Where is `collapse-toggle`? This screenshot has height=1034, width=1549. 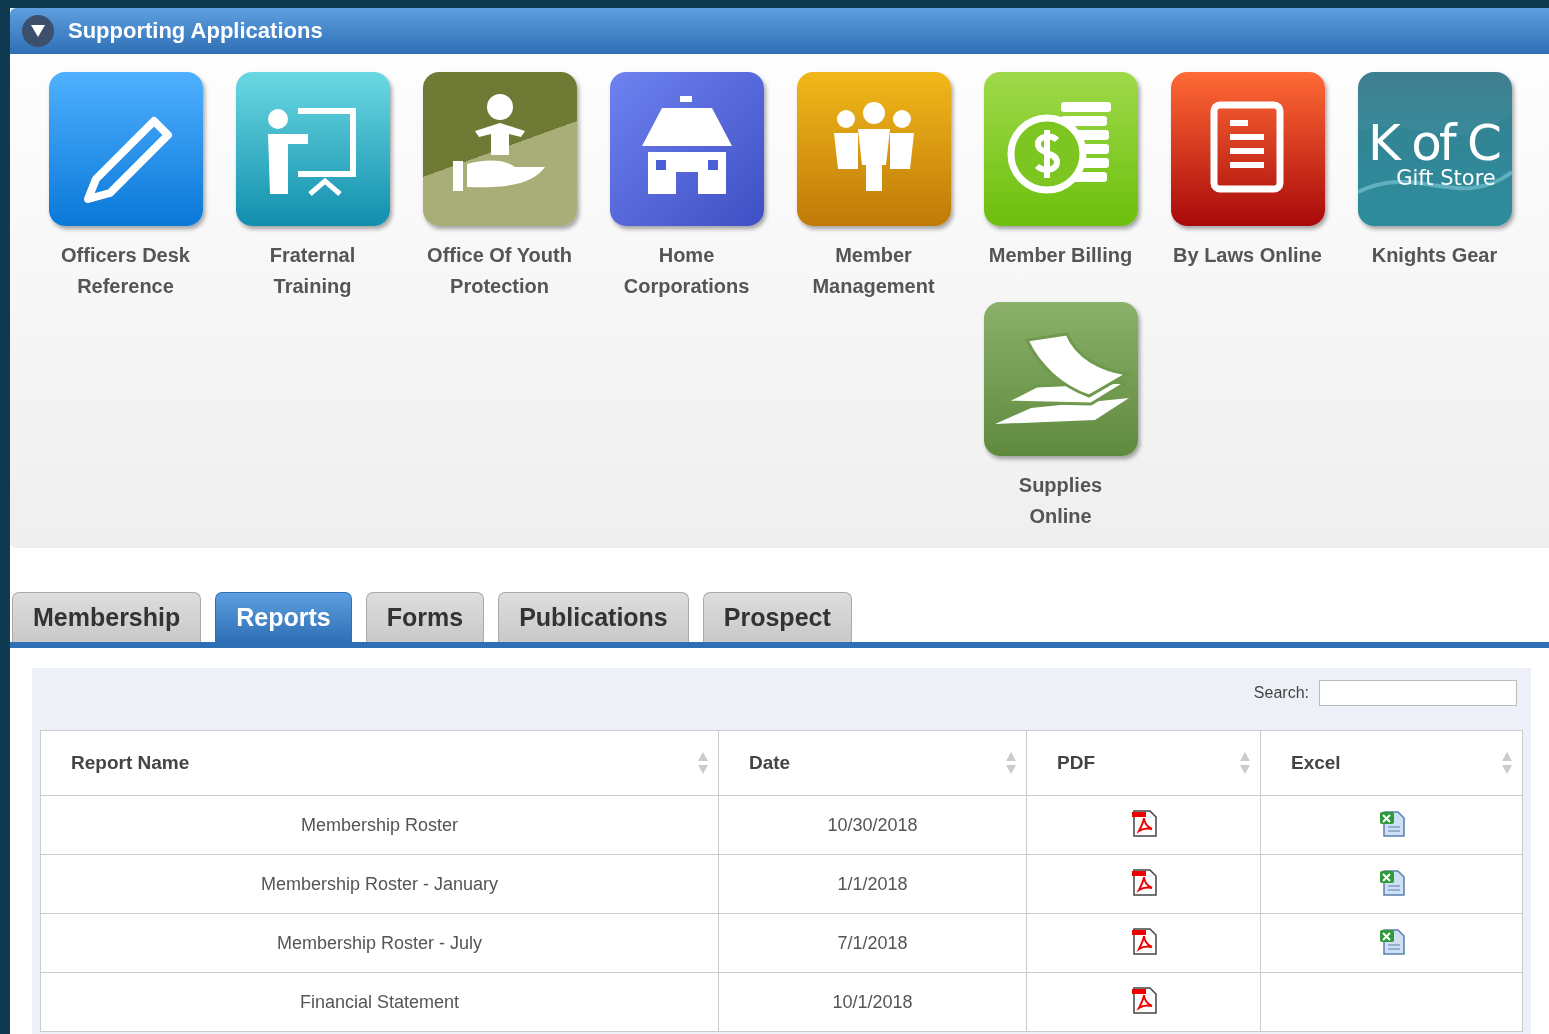 collapse-toggle is located at coordinates (38, 31).